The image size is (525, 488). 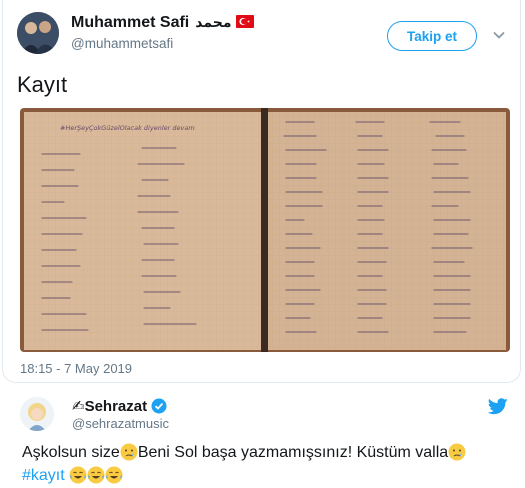 I want to click on tweet-timestamp: 18:15 - 7 May 2019, so click(x=76, y=368).